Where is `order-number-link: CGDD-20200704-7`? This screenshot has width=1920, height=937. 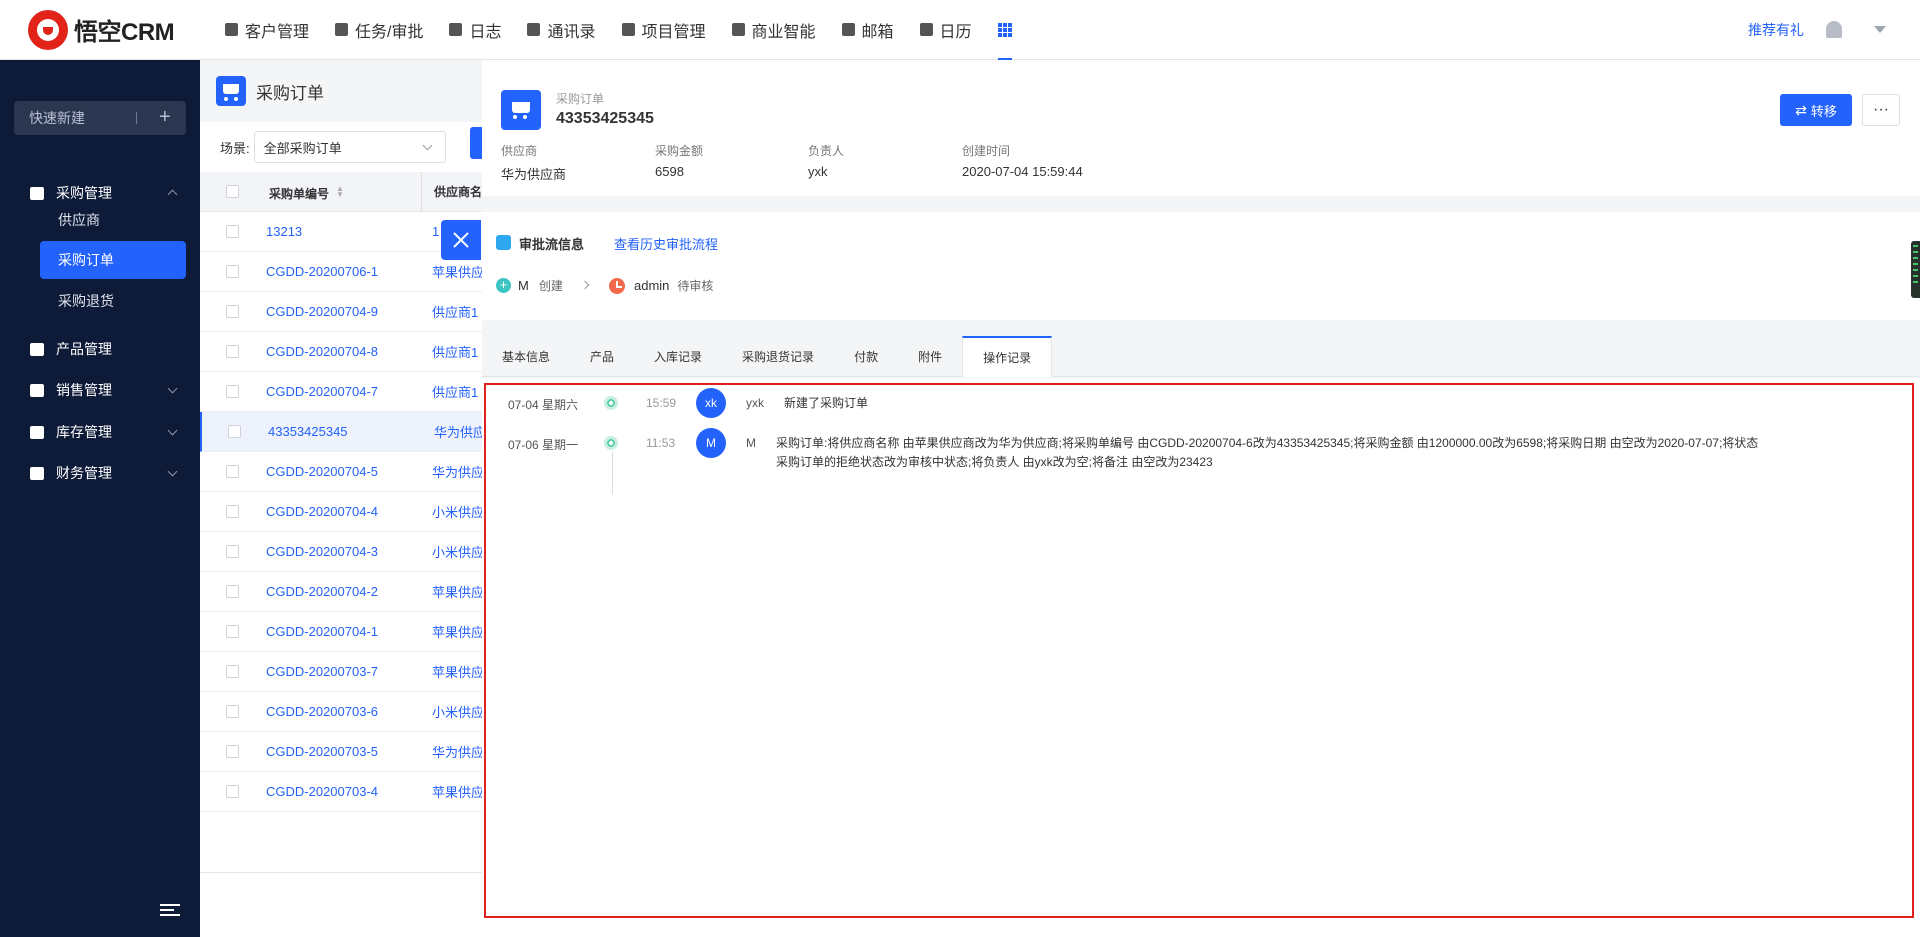
order-number-link: CGDD-20200704-7 is located at coordinates (322, 391).